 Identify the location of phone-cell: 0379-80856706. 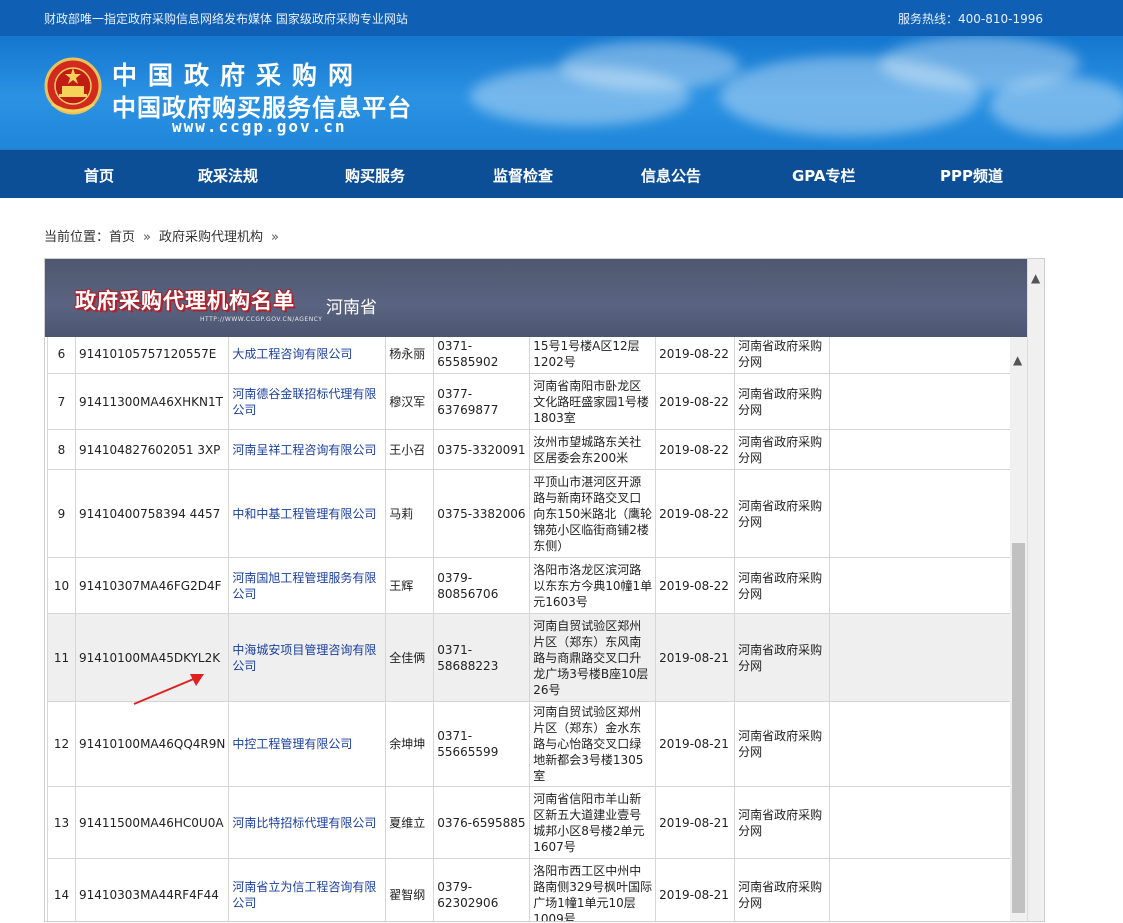
(482, 585).